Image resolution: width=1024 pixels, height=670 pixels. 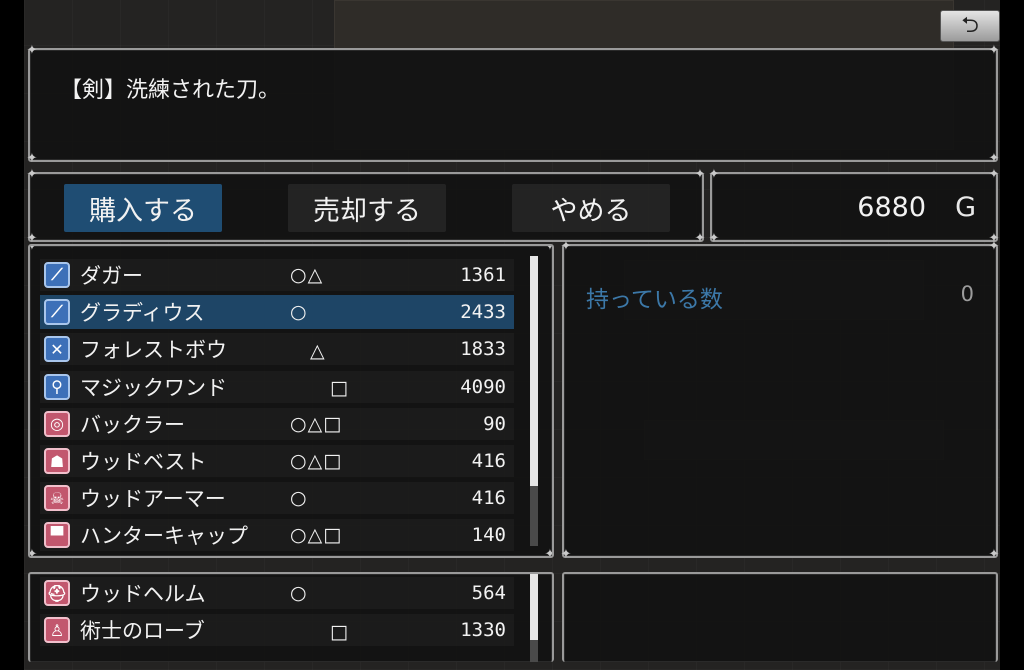 What do you see at coordinates (277, 593) in the screenshot?
I see `item-row: ⛑ ウッドヘルム ○ 564` at bounding box center [277, 593].